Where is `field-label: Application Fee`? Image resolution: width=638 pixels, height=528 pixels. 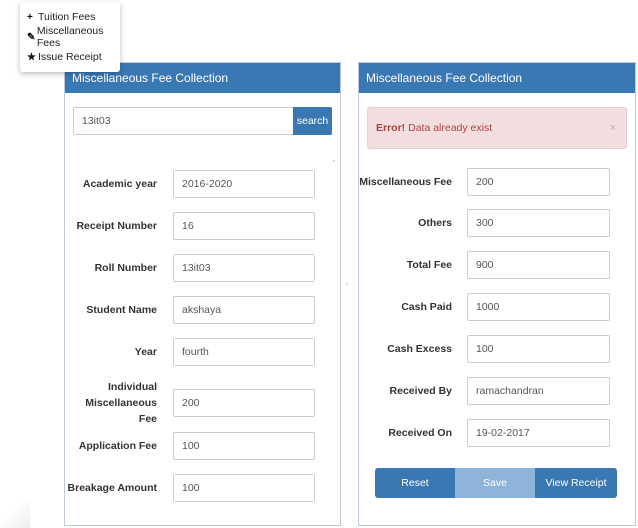 field-label: Application Fee is located at coordinates (117, 446).